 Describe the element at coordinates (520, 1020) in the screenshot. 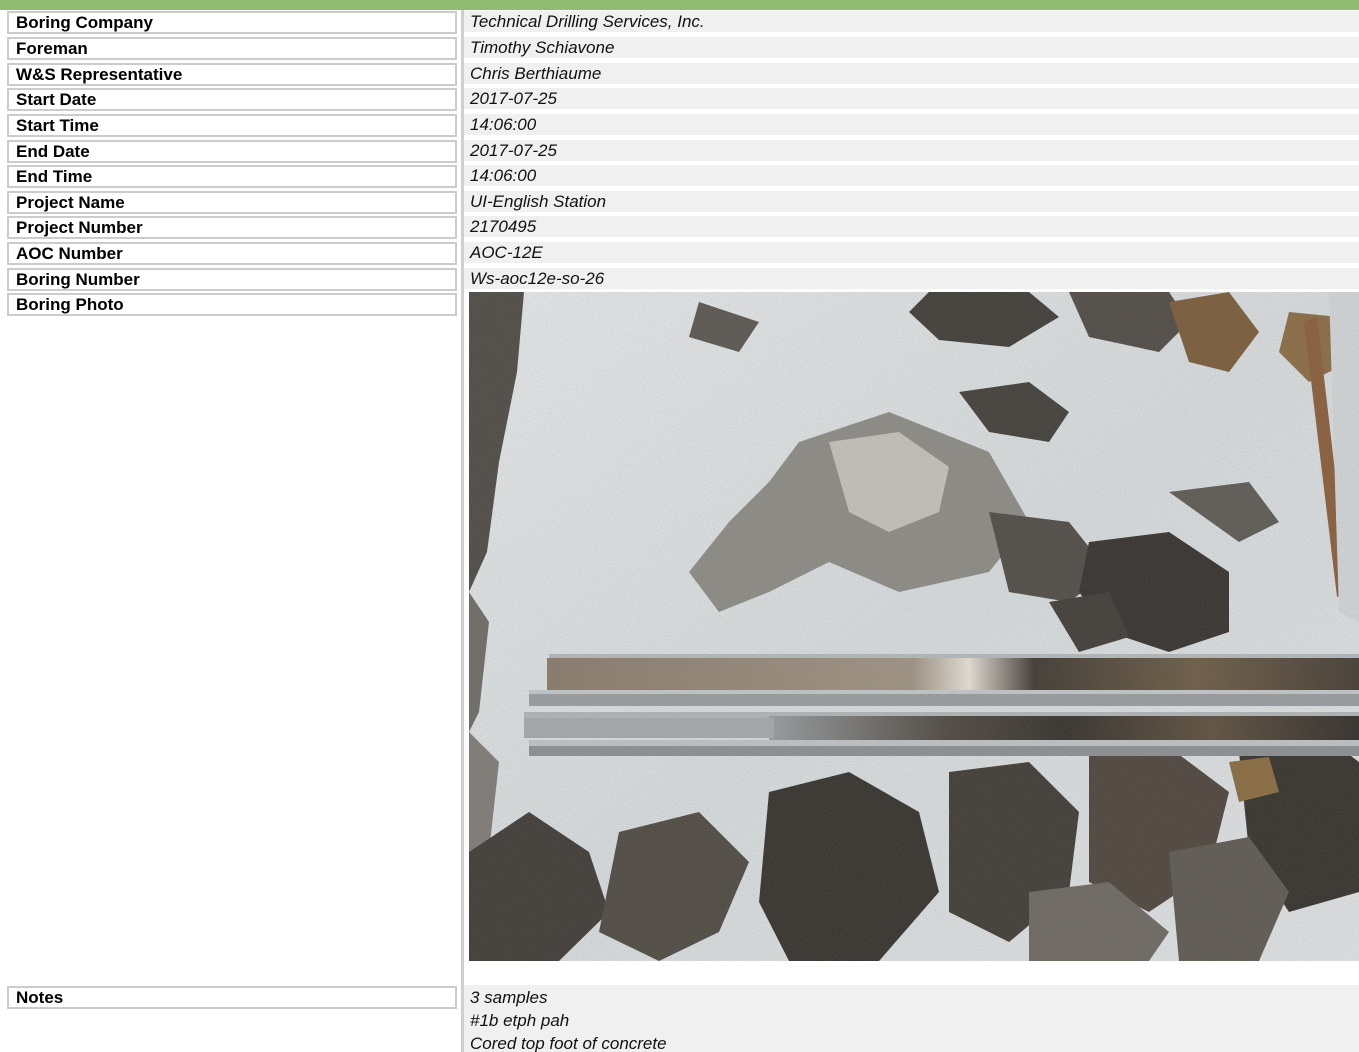

I see `notes-line: #1b etph pah` at that location.